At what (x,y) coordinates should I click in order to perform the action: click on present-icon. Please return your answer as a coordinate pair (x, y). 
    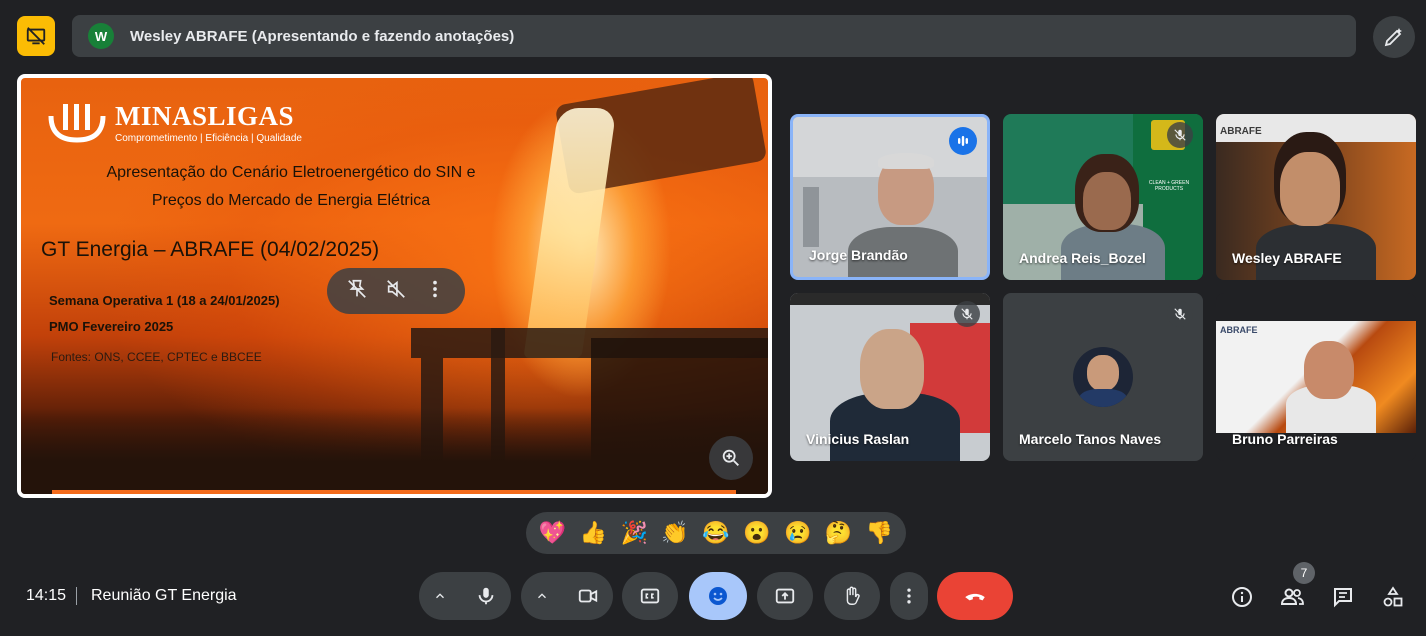
    Looking at the image, I should click on (785, 596).